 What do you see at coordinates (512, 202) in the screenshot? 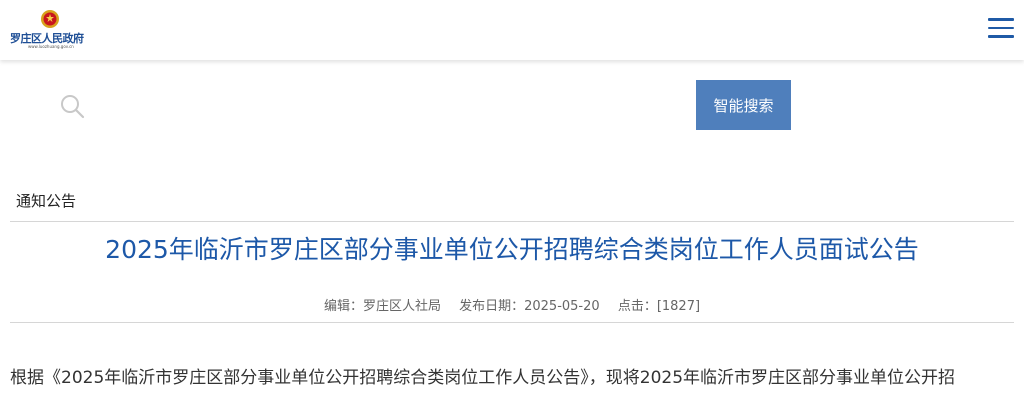
I see `breadcrumb: 通知公告` at bounding box center [512, 202].